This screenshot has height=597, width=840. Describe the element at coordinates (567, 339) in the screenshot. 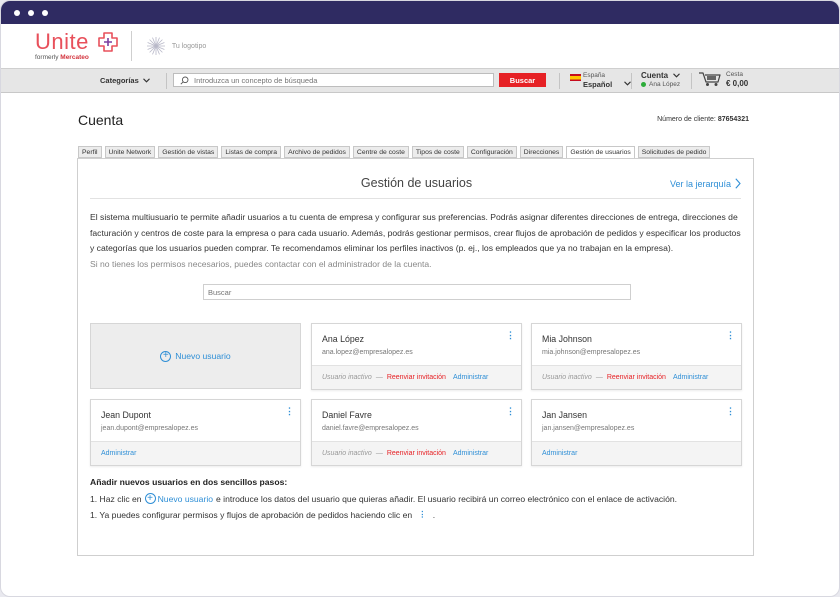

I see `user-name: Mia Johnson` at that location.